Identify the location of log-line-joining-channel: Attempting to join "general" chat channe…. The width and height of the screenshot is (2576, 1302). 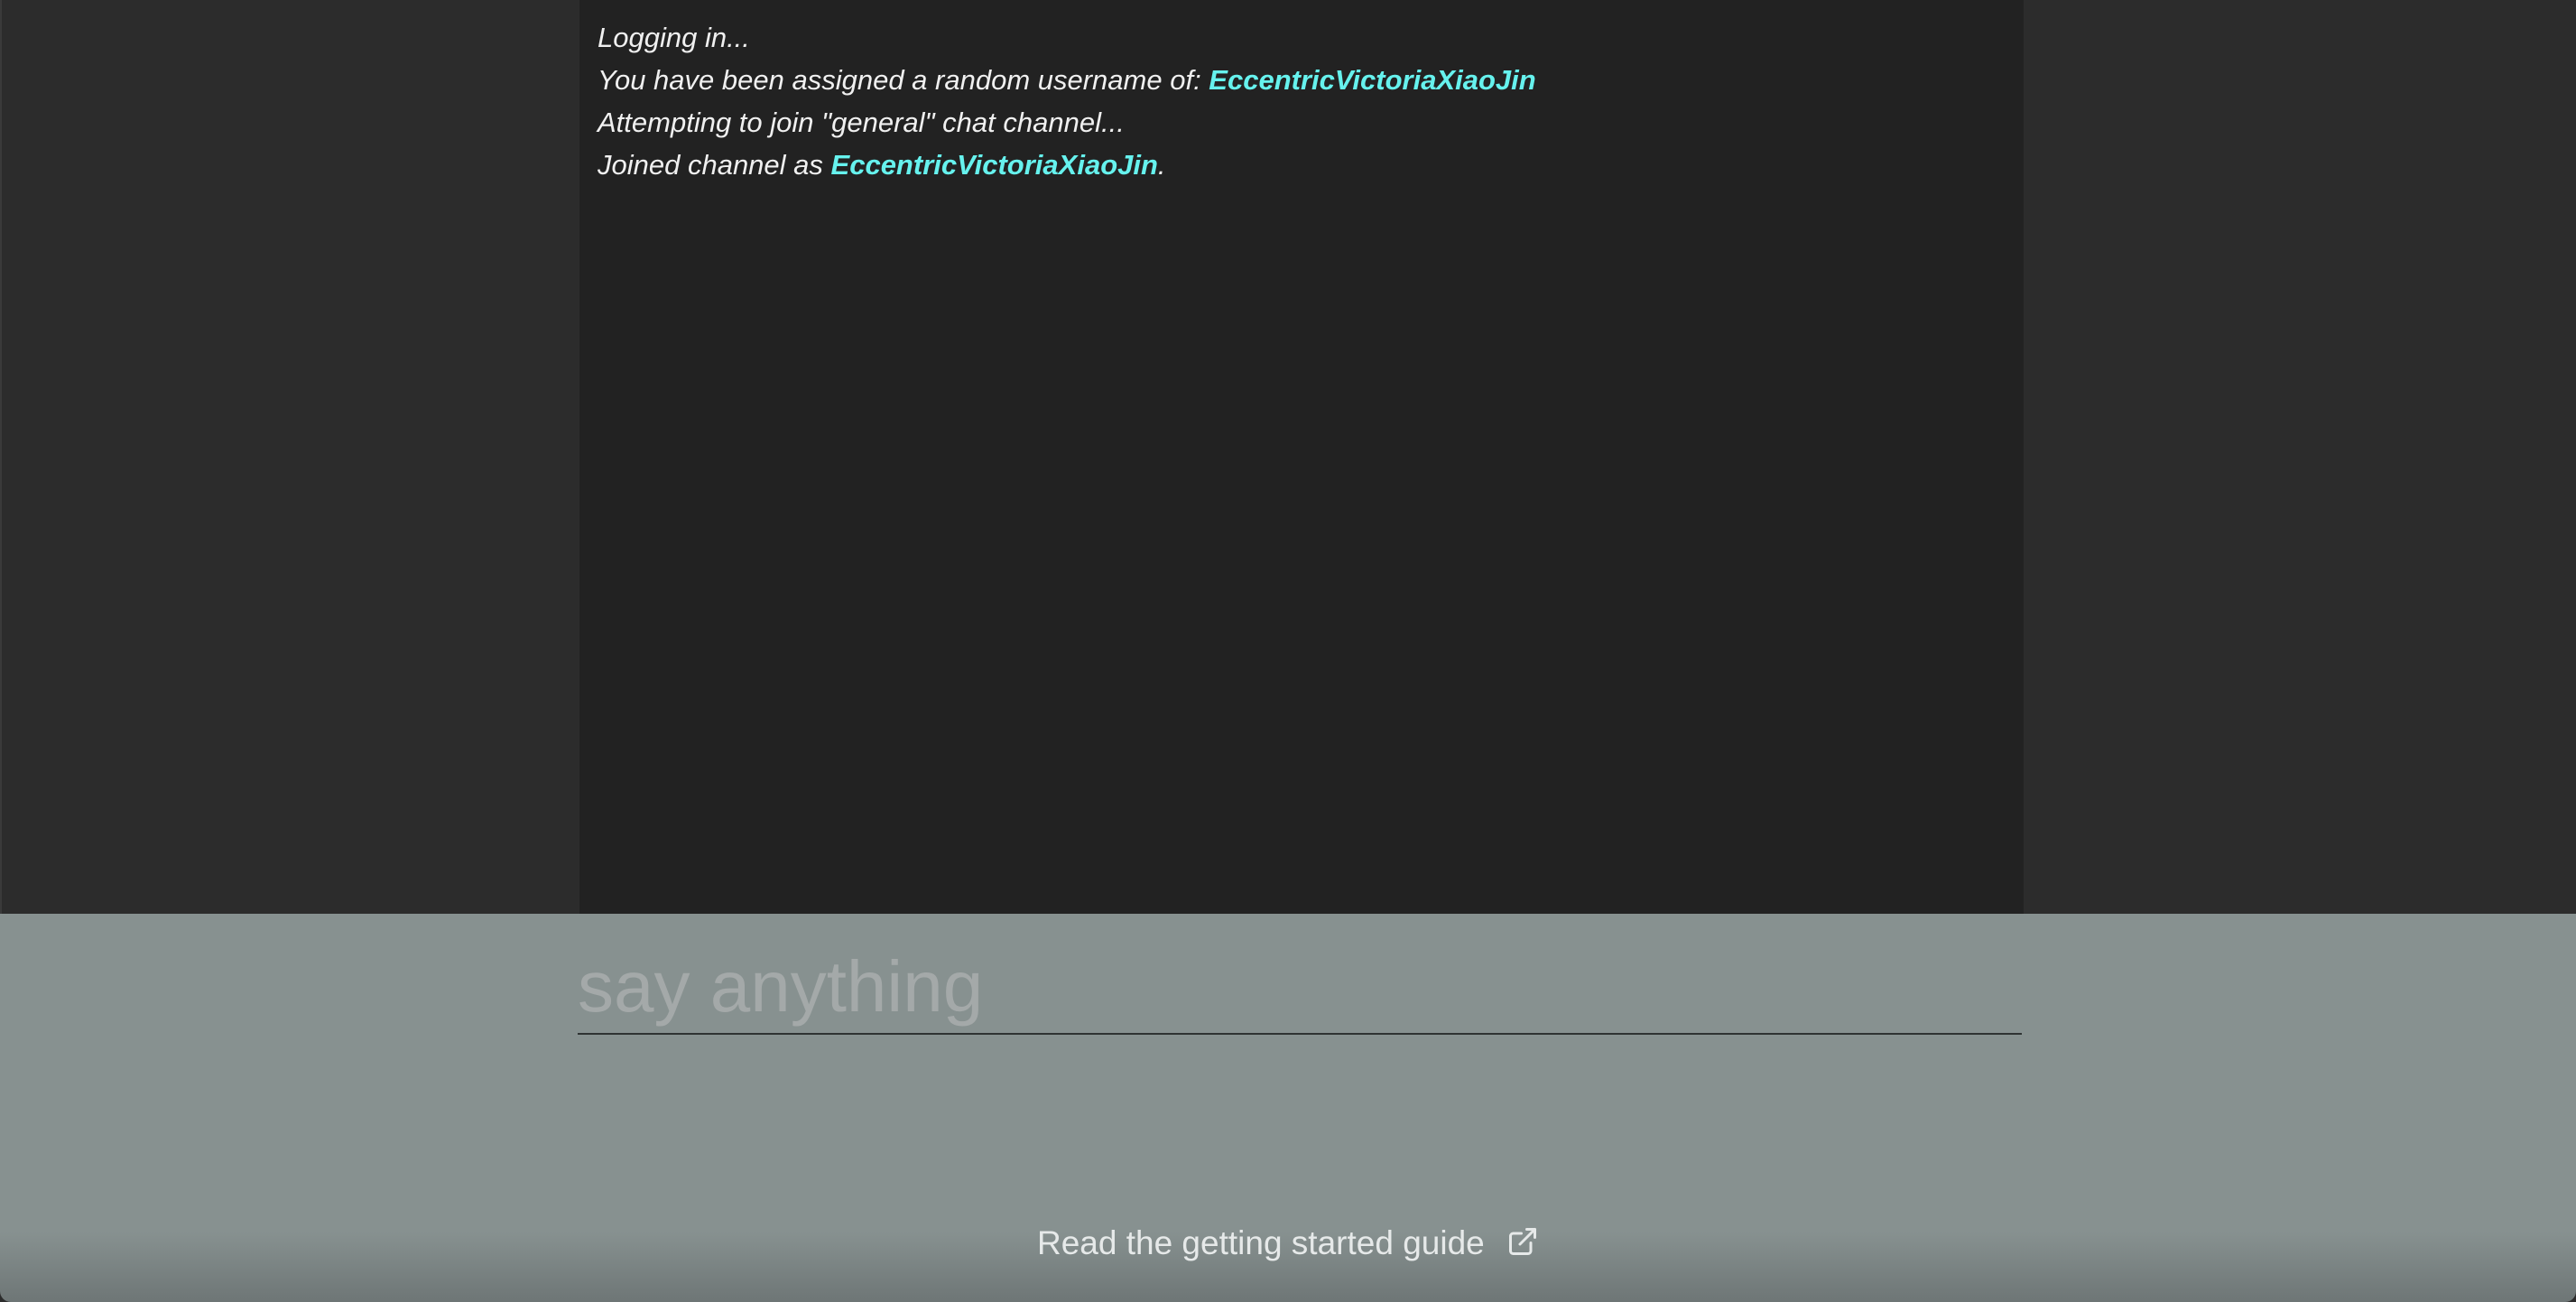
(1302, 122).